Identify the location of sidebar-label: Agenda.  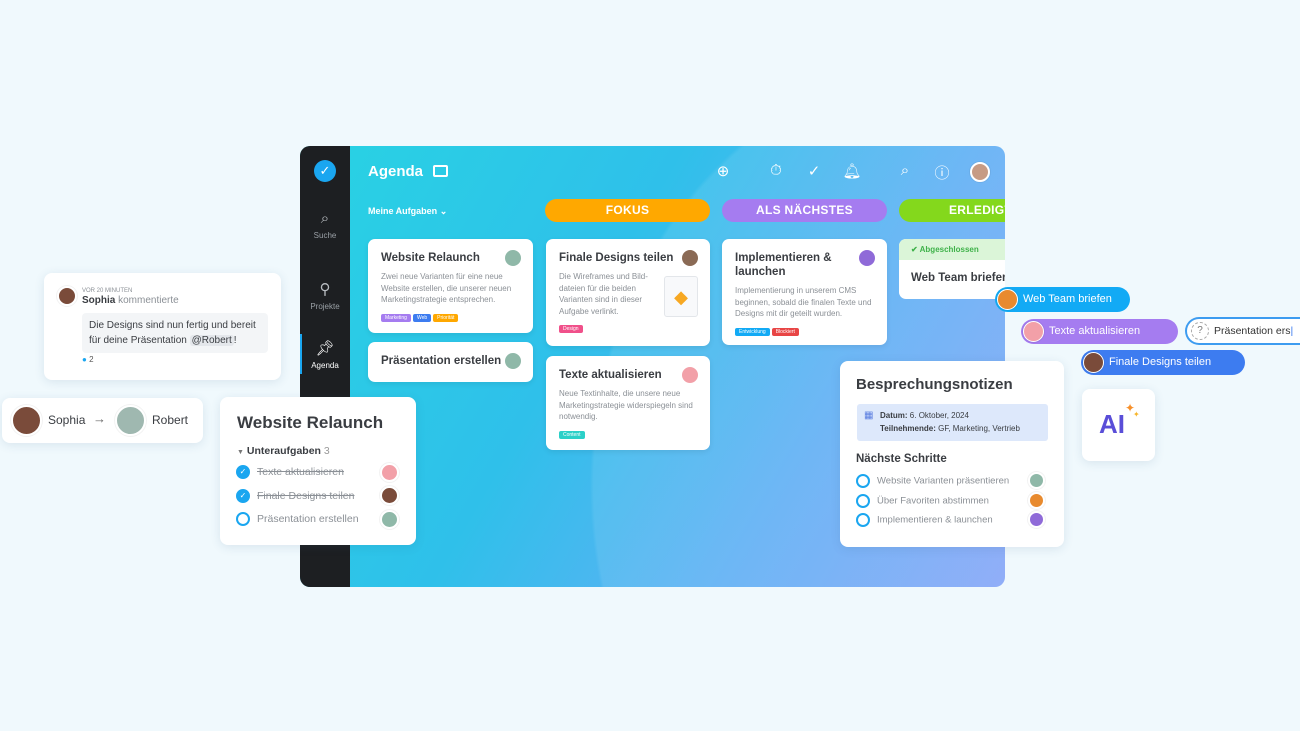
(325, 365).